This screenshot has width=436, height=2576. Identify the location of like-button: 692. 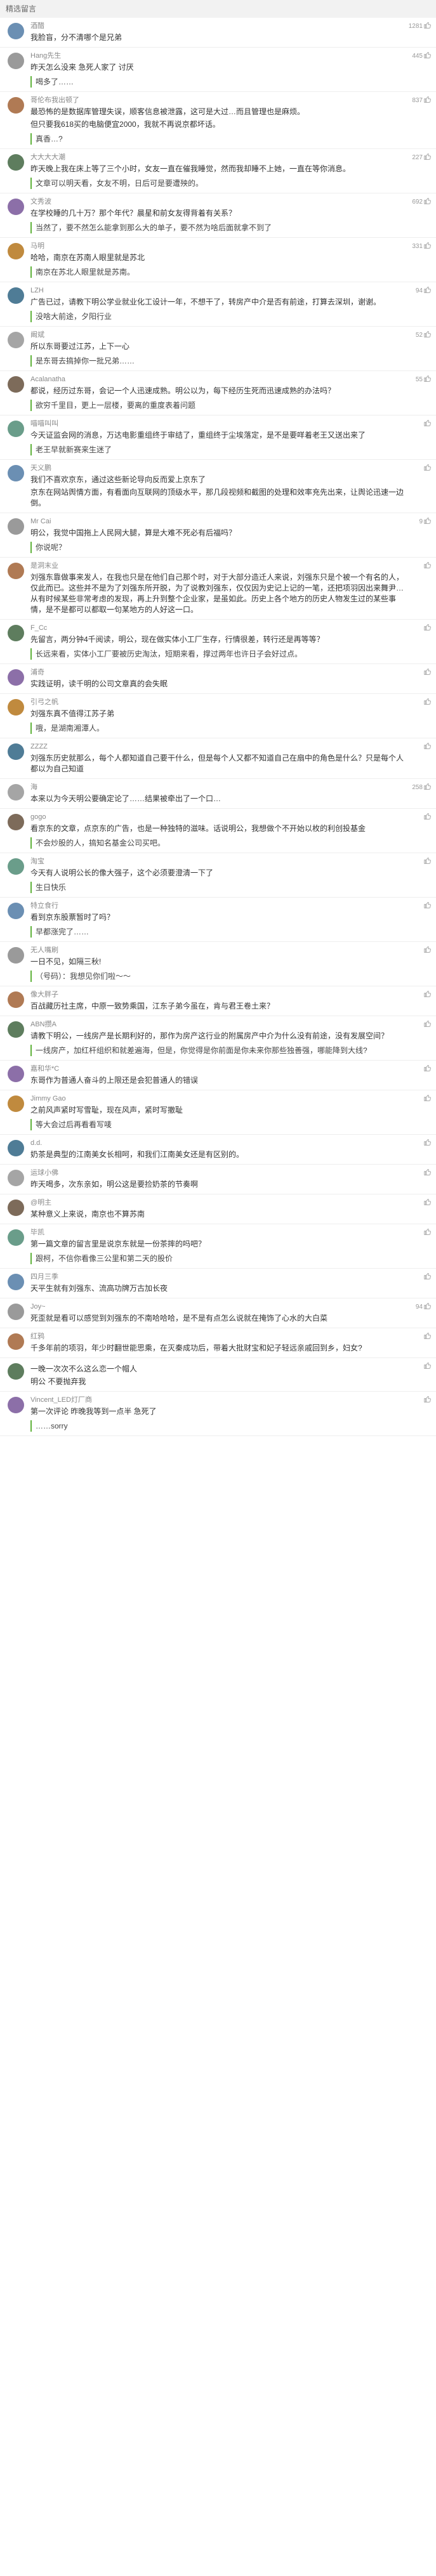
(421, 201).